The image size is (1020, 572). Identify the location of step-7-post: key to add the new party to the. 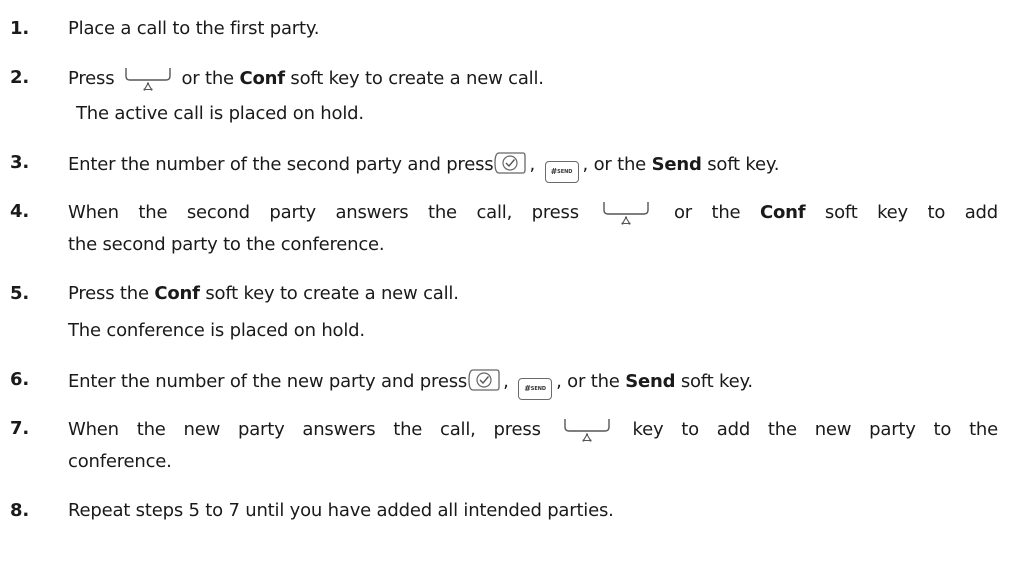
(815, 429).